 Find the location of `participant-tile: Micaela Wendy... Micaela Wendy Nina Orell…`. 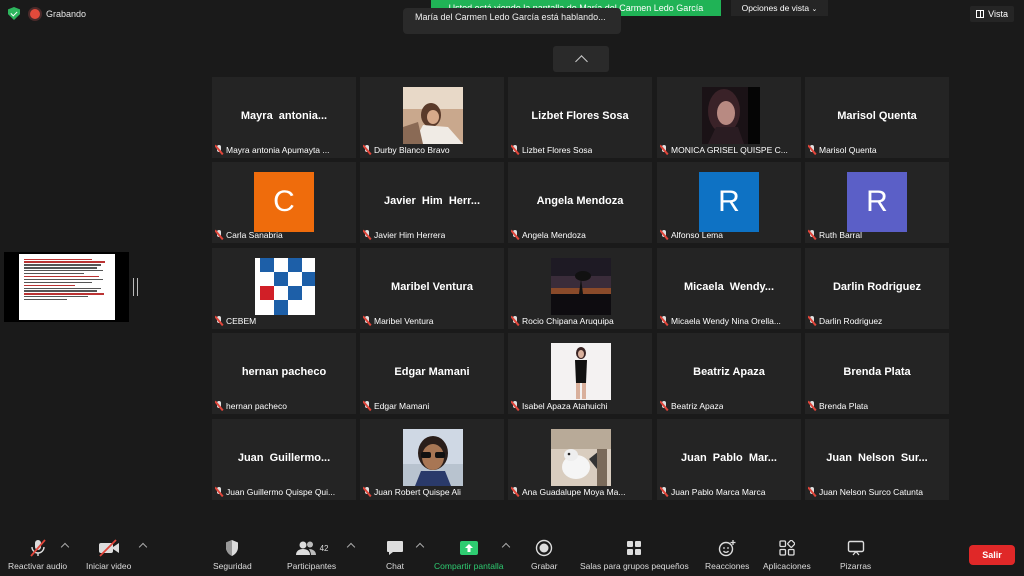

participant-tile: Micaela Wendy... Micaela Wendy Nina Orell… is located at coordinates (729, 288).